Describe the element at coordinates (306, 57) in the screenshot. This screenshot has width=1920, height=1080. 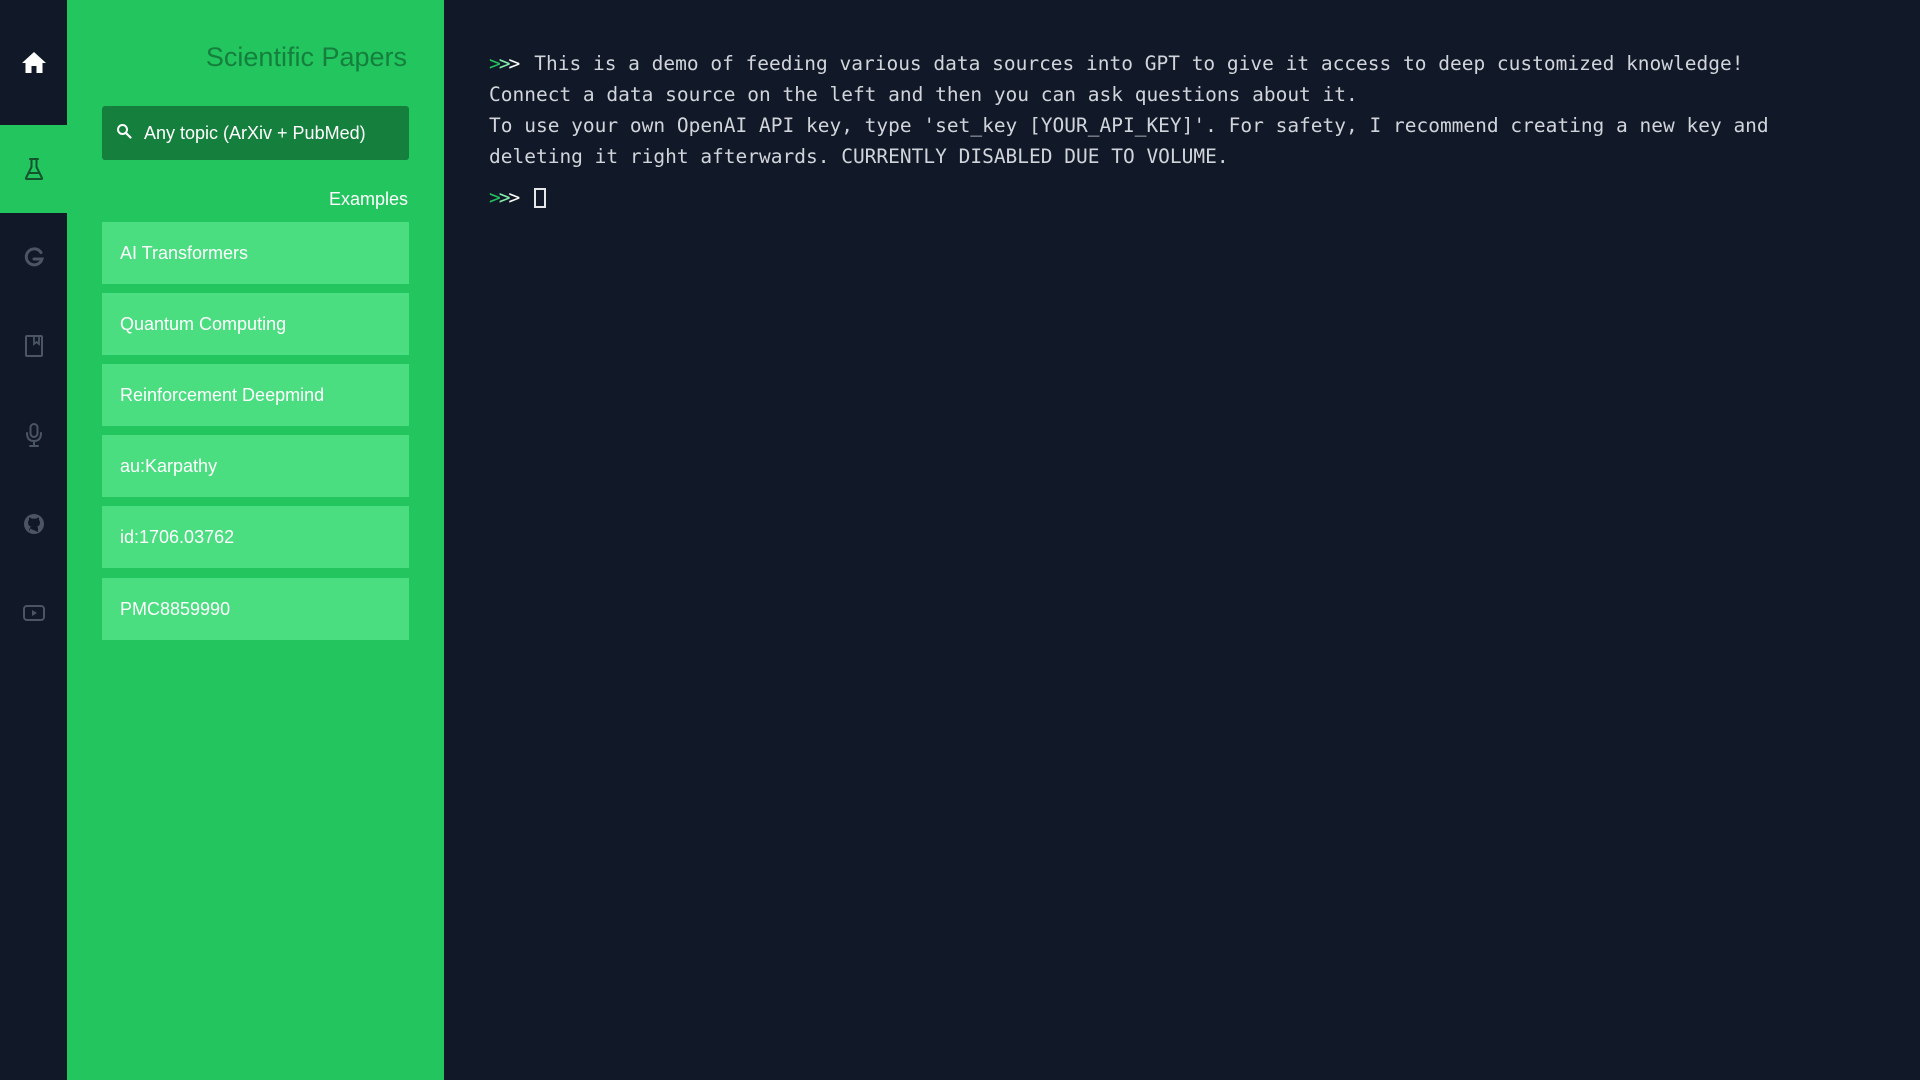
I see `panel-title: Scientific Papers` at that location.